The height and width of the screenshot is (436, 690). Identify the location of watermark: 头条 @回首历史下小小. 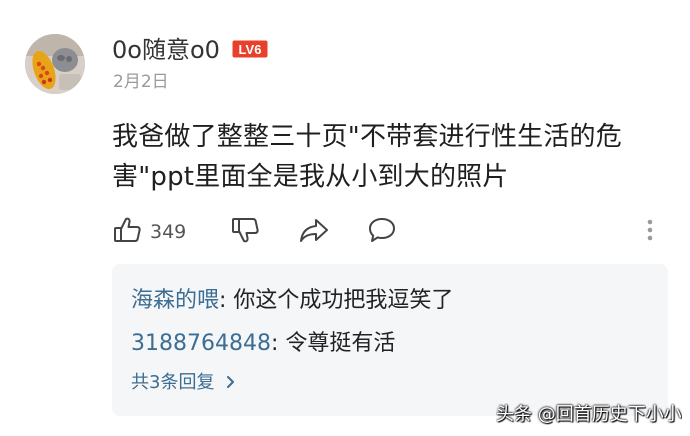
(589, 414).